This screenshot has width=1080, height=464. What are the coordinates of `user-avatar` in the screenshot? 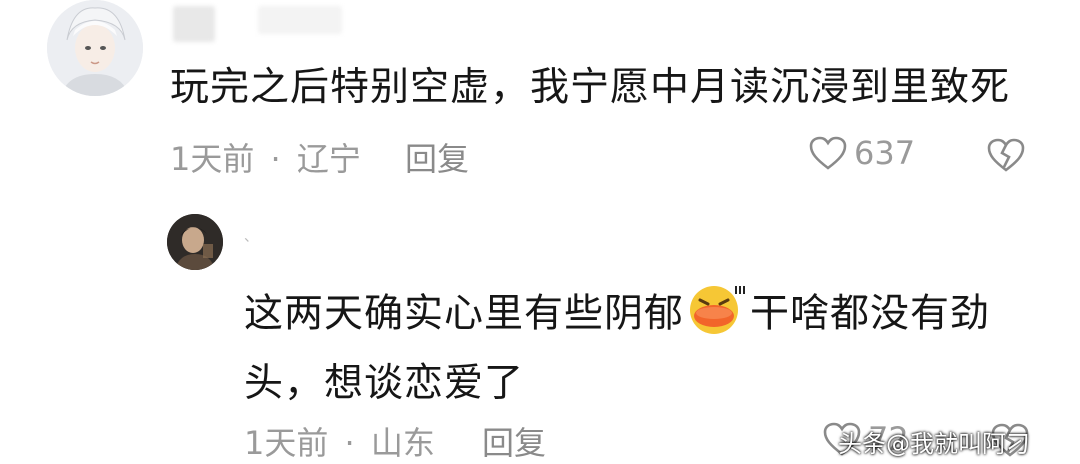 It's located at (95, 48).